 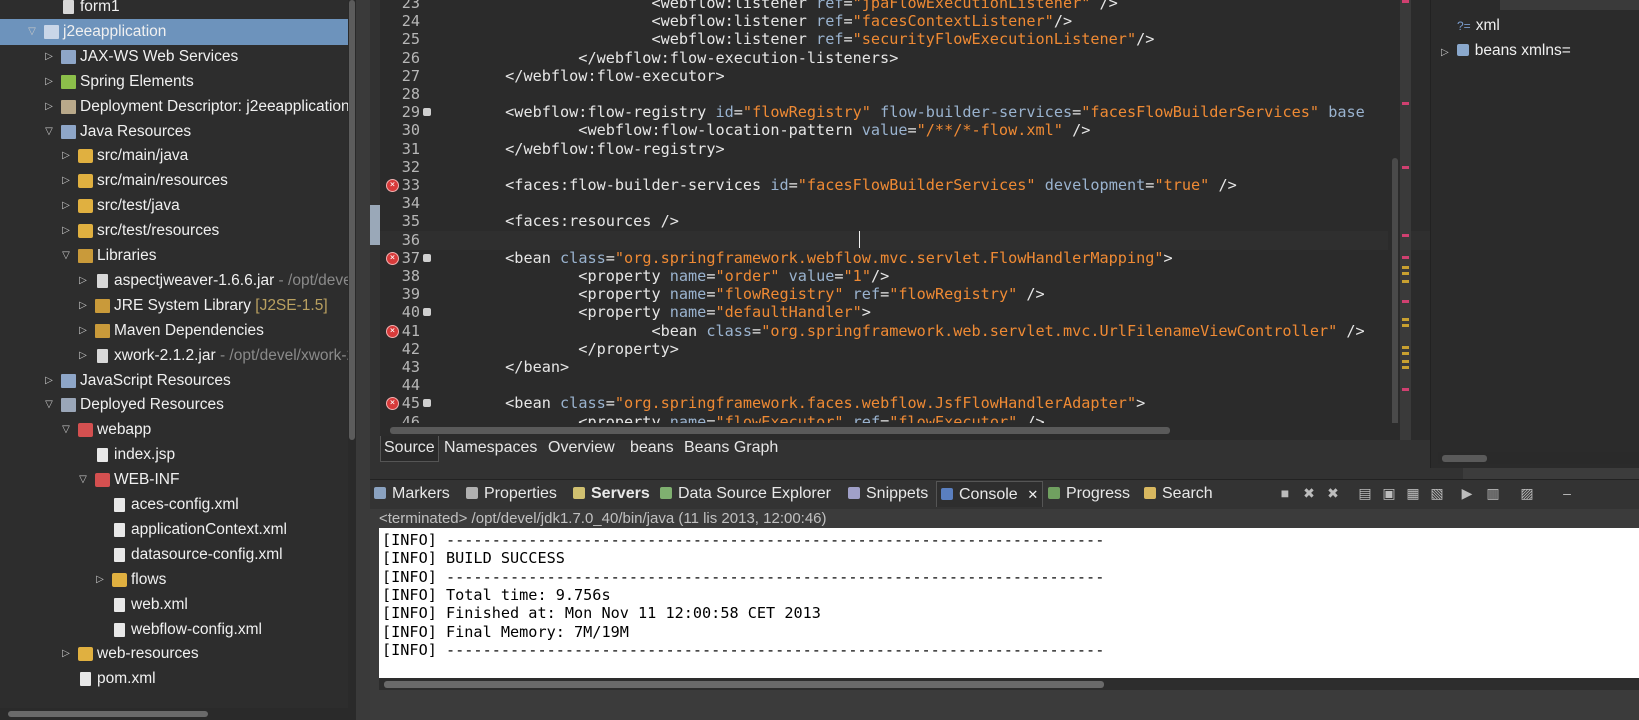 What do you see at coordinates (409, 449) in the screenshot?
I see `tab-source: Source` at bounding box center [409, 449].